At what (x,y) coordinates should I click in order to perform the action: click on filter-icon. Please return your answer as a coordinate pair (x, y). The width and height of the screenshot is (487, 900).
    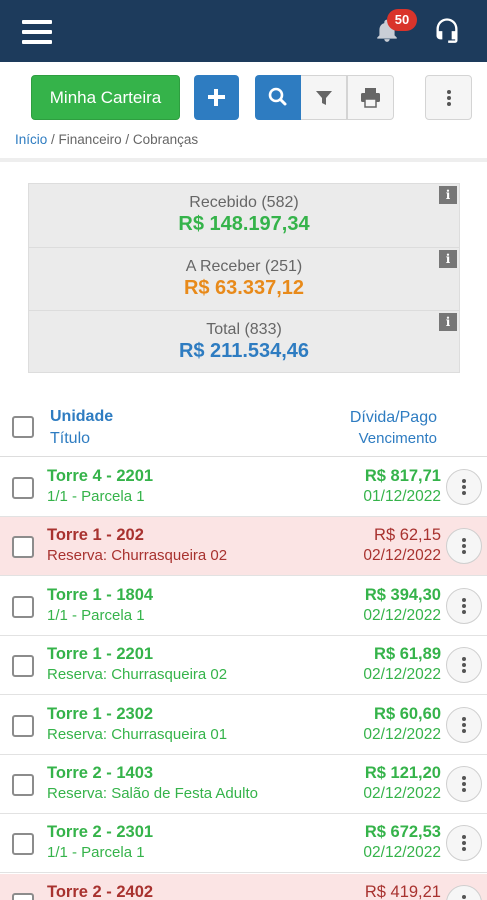
    Looking at the image, I should click on (324, 98).